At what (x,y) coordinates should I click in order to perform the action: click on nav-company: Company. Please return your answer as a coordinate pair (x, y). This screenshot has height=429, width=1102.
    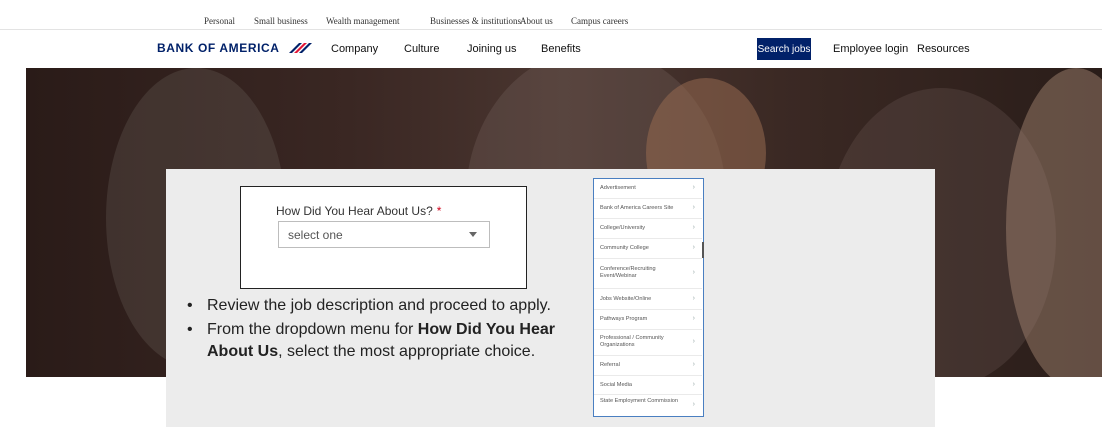
    Looking at the image, I should click on (354, 49).